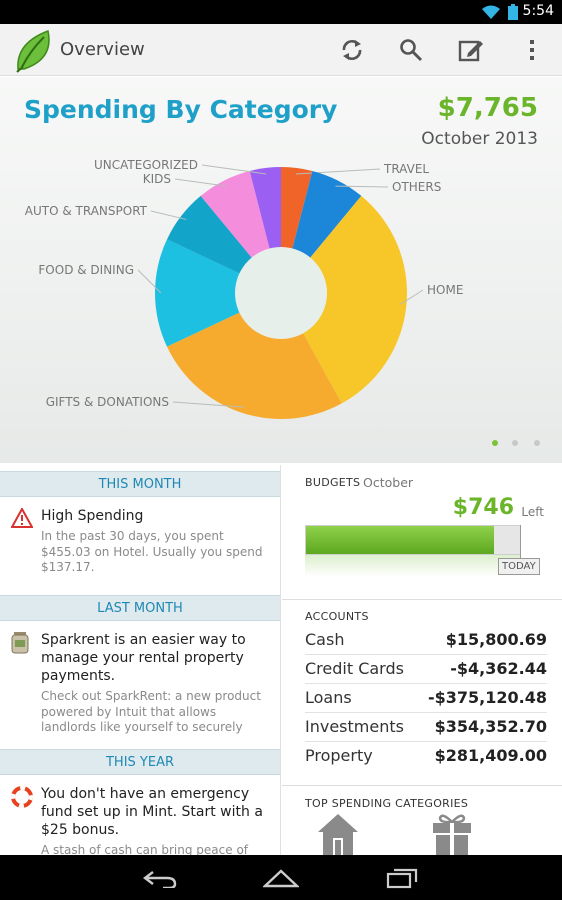  I want to click on lifebuoy-icon, so click(22, 797).